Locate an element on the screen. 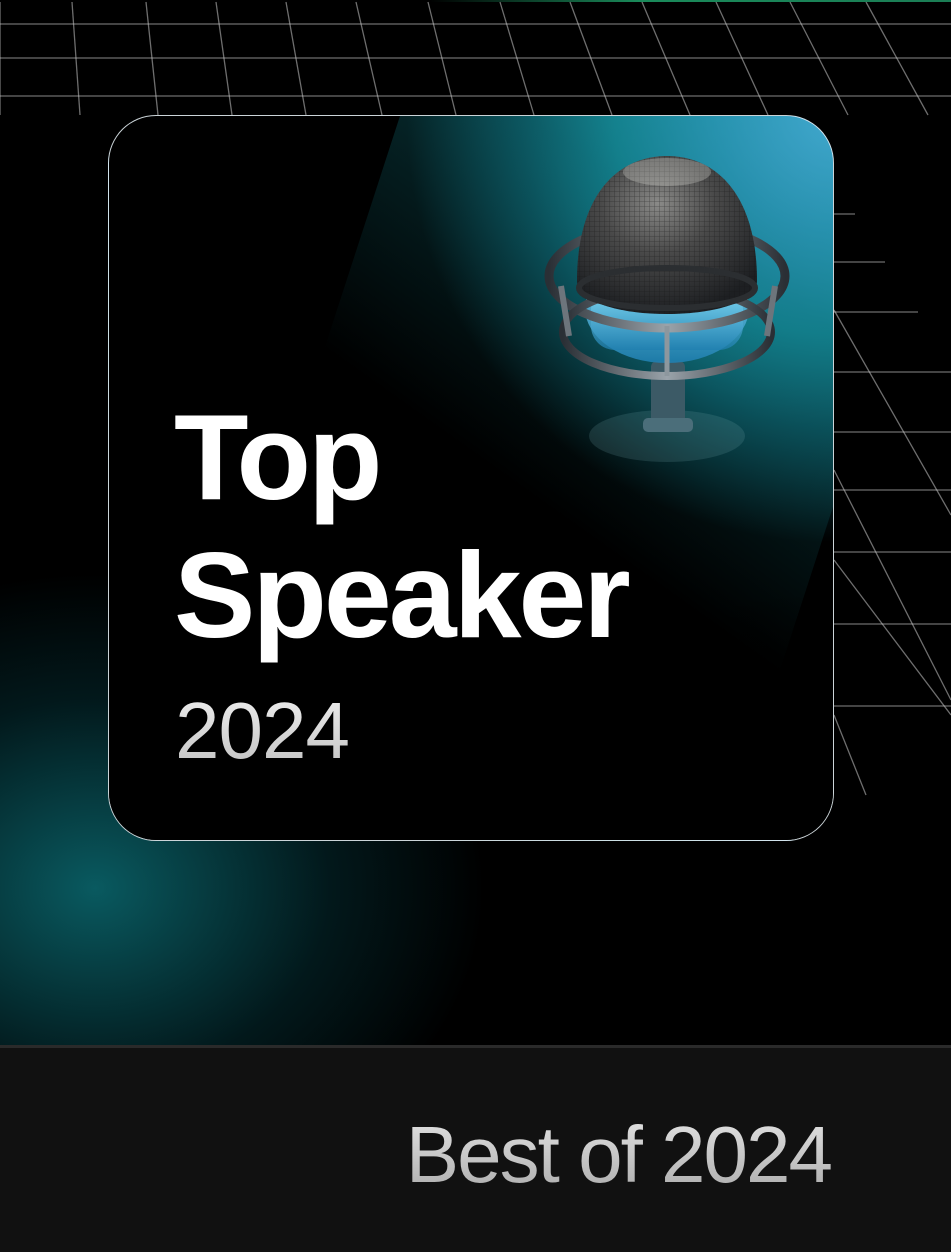  badge-title-line-1: Top is located at coordinates (278, 457).